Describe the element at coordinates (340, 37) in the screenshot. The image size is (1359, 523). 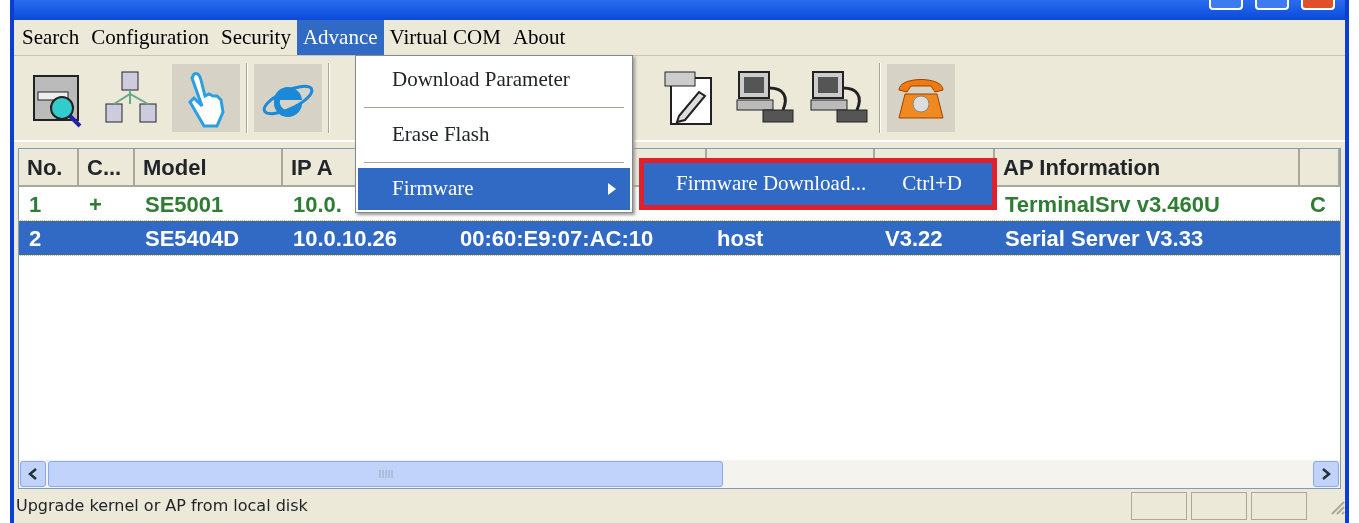
I see `menu-item: Advance` at that location.